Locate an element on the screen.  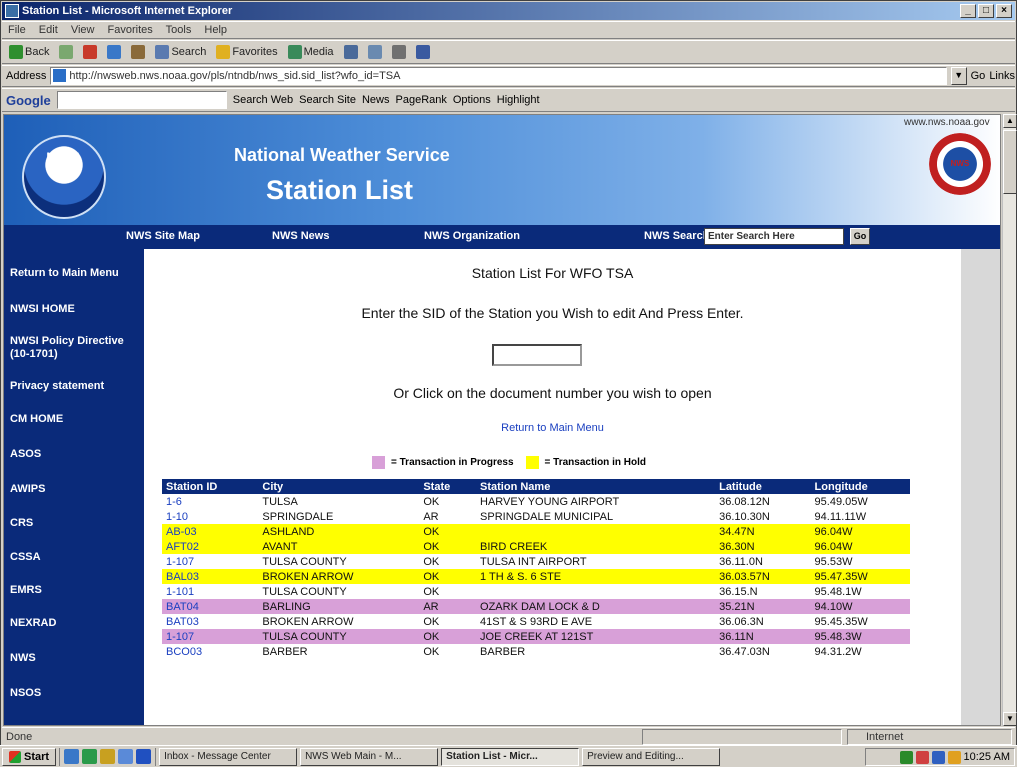
google-options-button: Options is located at coordinates (472, 100).